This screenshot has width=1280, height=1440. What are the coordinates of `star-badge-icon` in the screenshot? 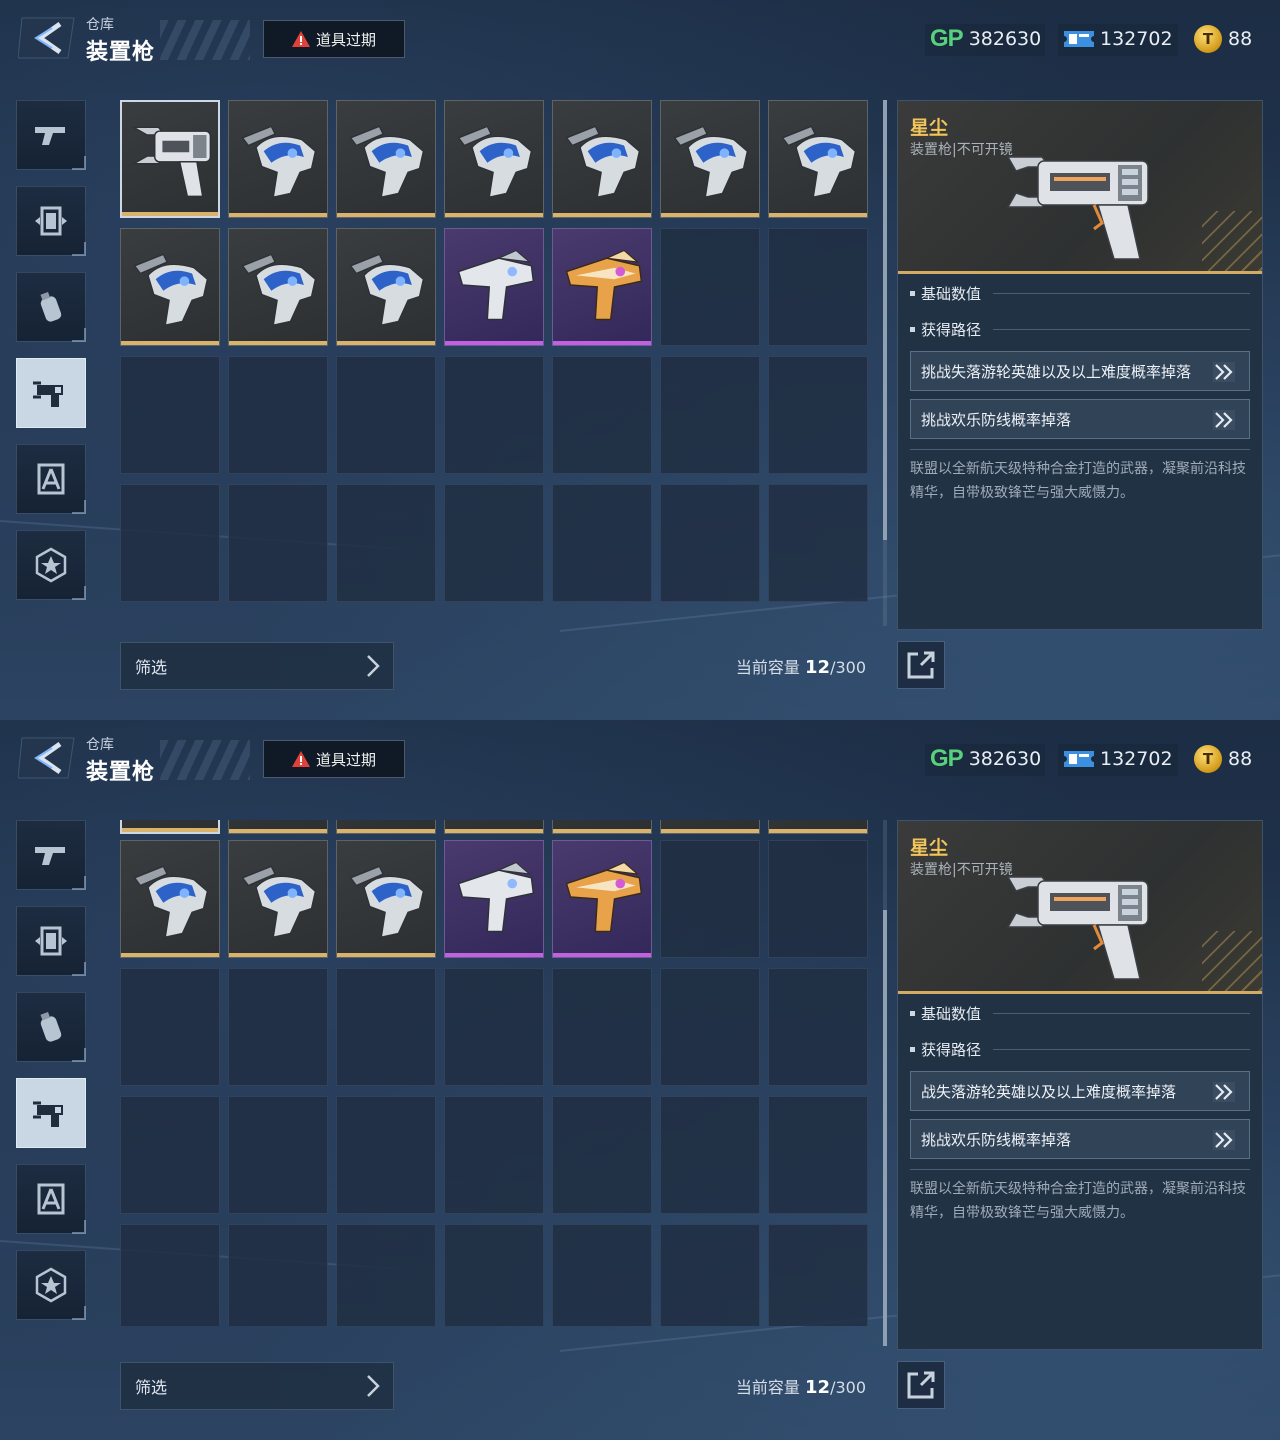 It's located at (51, 565).